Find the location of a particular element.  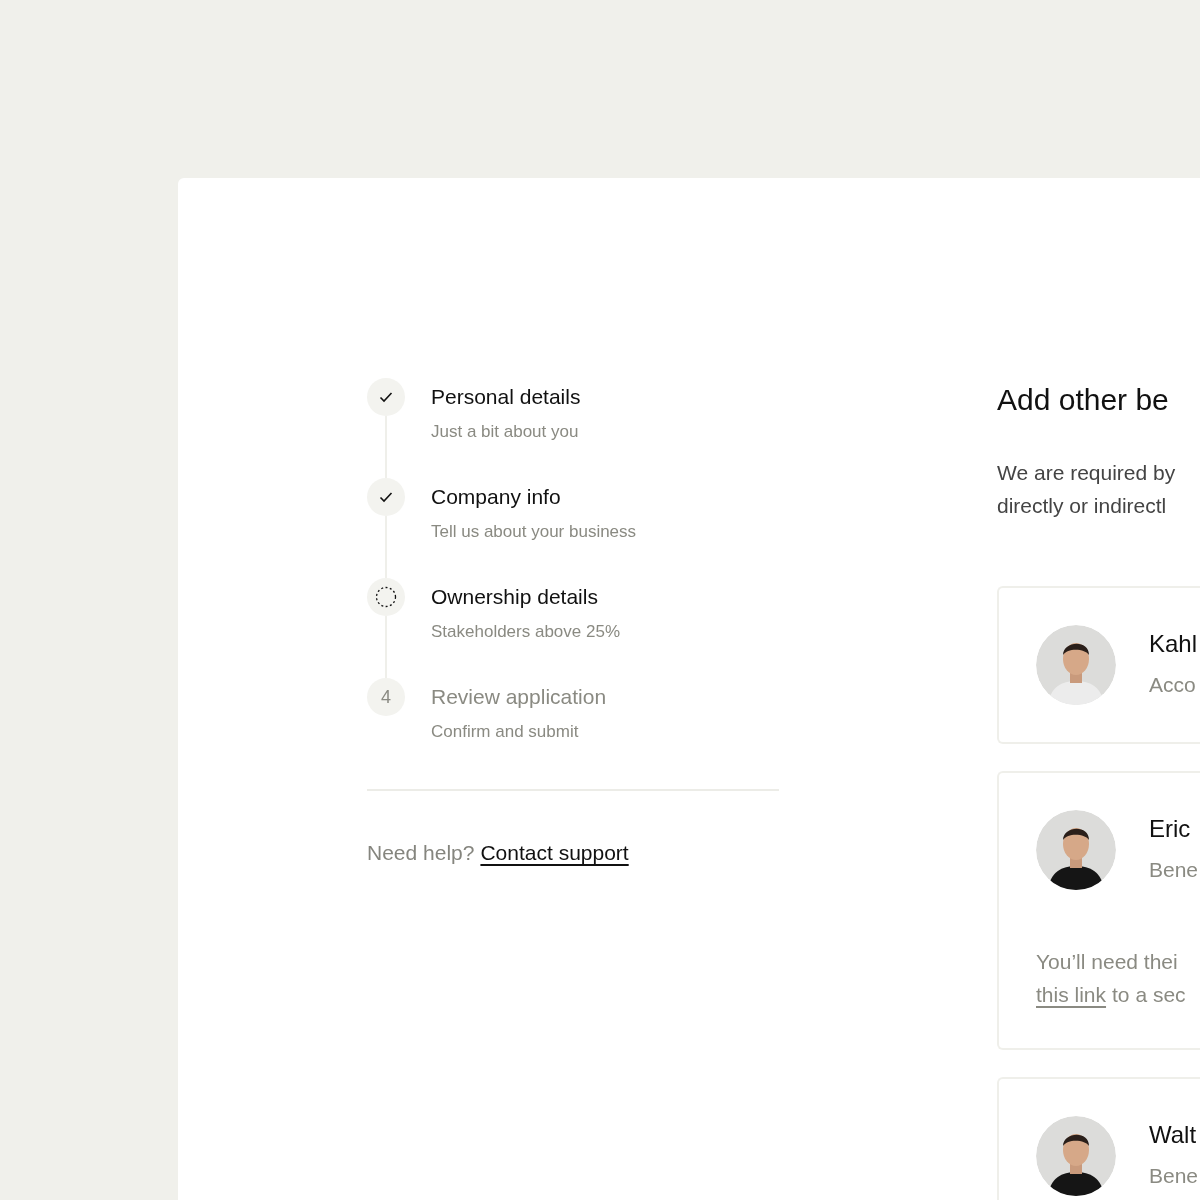

owner-name: Walt is located at coordinates (1173, 1135).